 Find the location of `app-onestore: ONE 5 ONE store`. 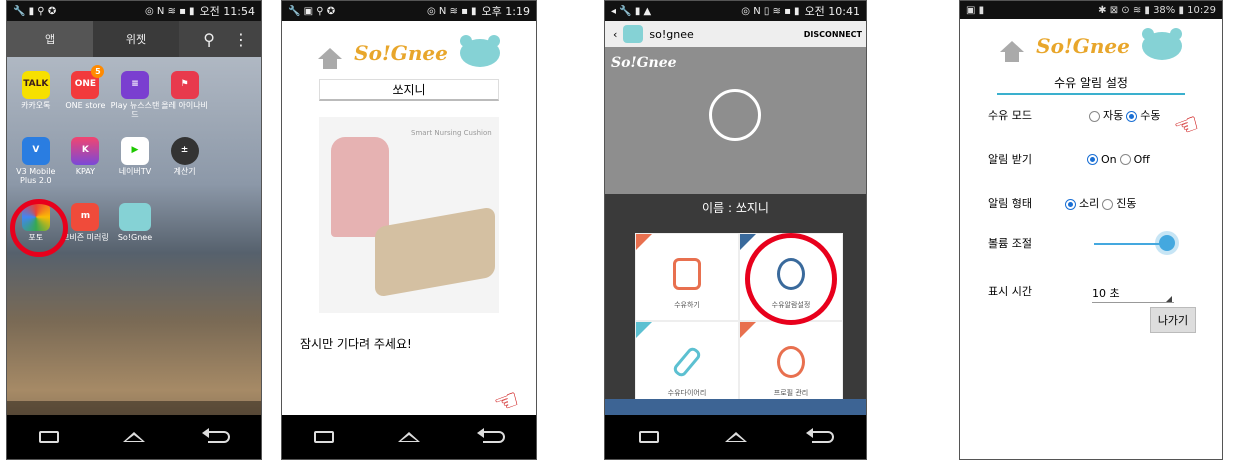

app-onestore: ONE 5 ONE store is located at coordinates (86, 101).